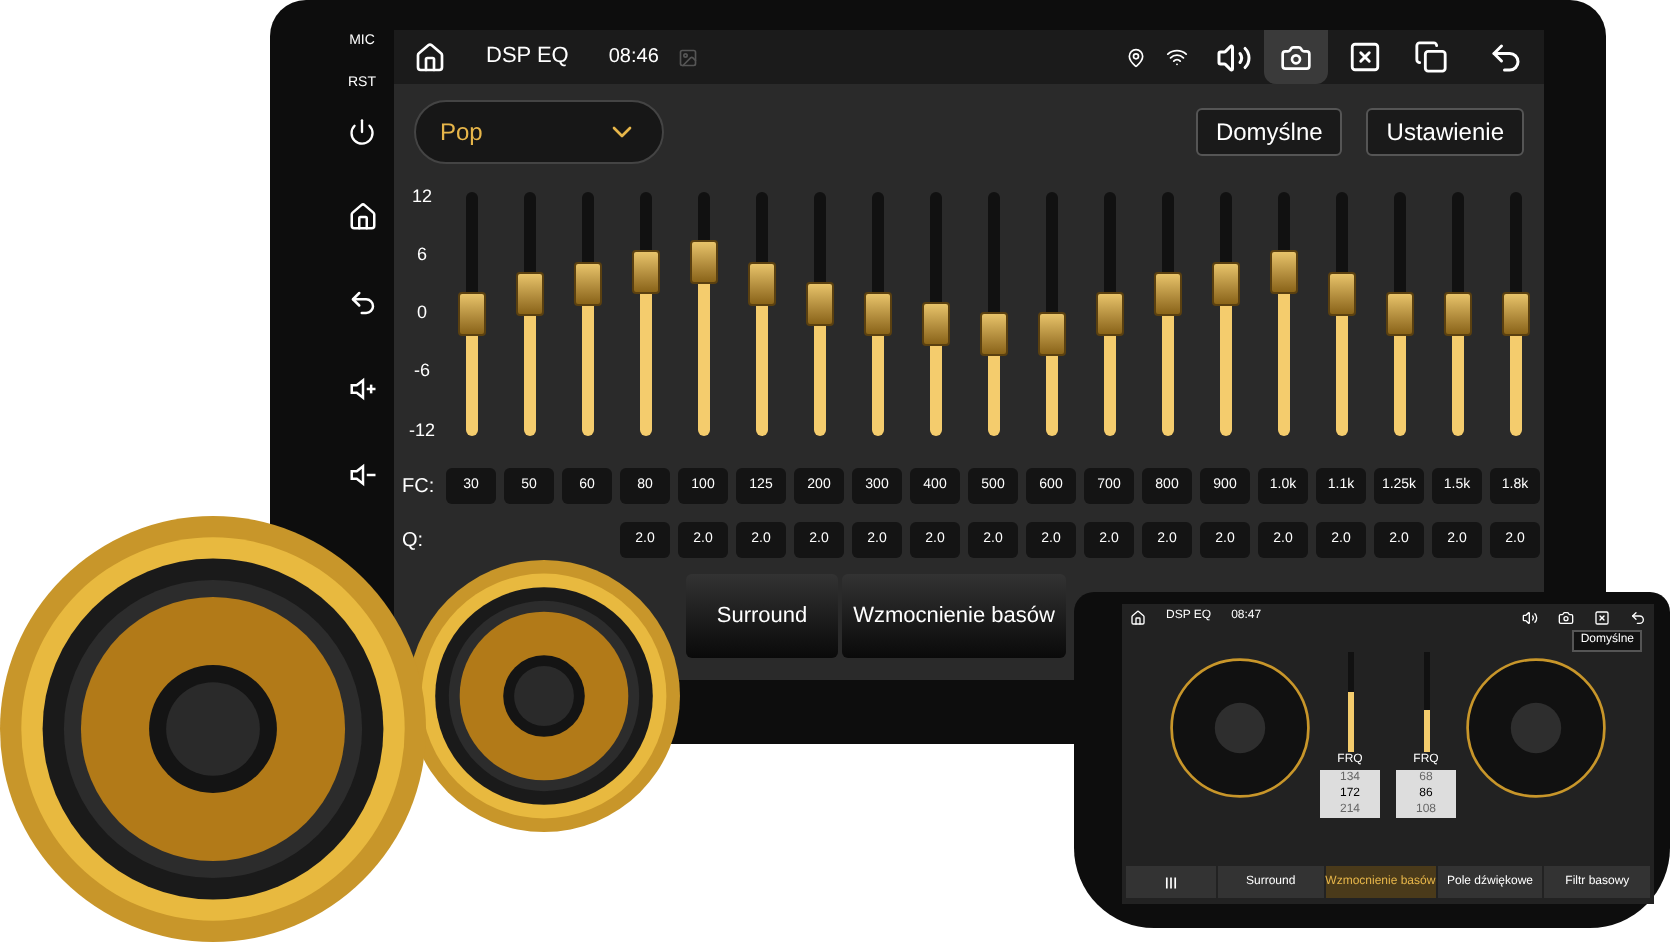 The height and width of the screenshot is (942, 1672). What do you see at coordinates (421, 430) in the screenshot?
I see `axis-label: -12` at bounding box center [421, 430].